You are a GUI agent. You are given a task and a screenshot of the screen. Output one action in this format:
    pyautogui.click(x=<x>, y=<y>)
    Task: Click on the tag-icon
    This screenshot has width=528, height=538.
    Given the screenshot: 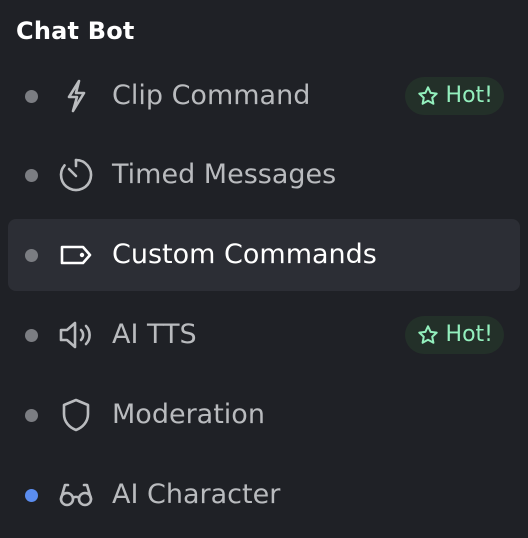 What is the action you would take?
    pyautogui.click(x=76, y=255)
    